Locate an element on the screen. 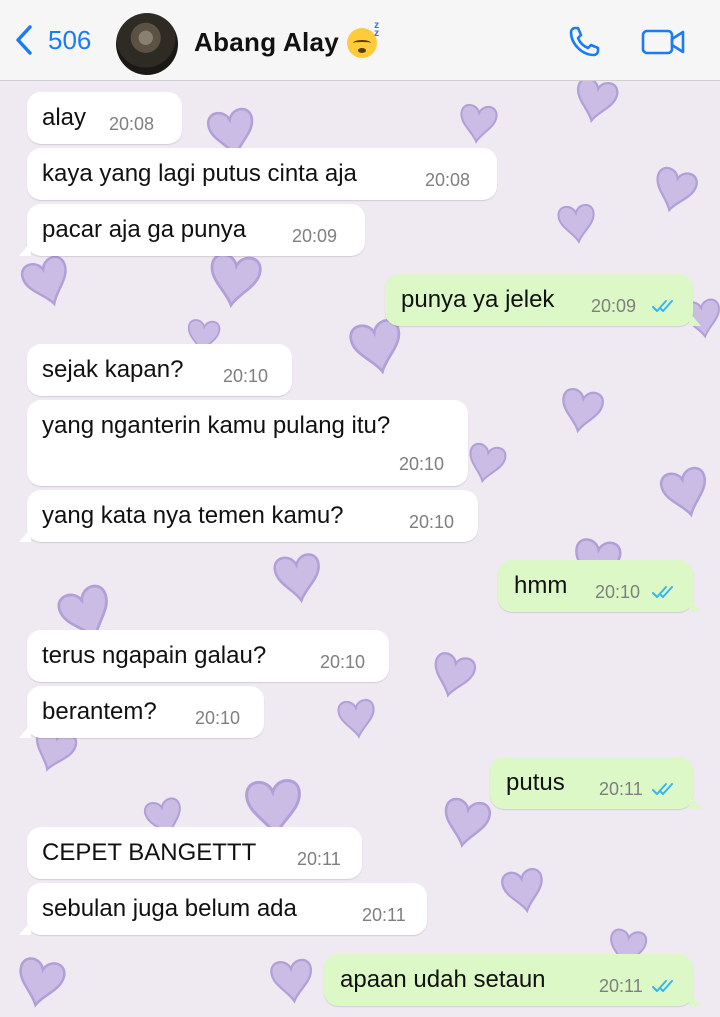 The height and width of the screenshot is (1017, 720). message-text: yang nganterin kamu pulang itu? is located at coordinates (216, 425).